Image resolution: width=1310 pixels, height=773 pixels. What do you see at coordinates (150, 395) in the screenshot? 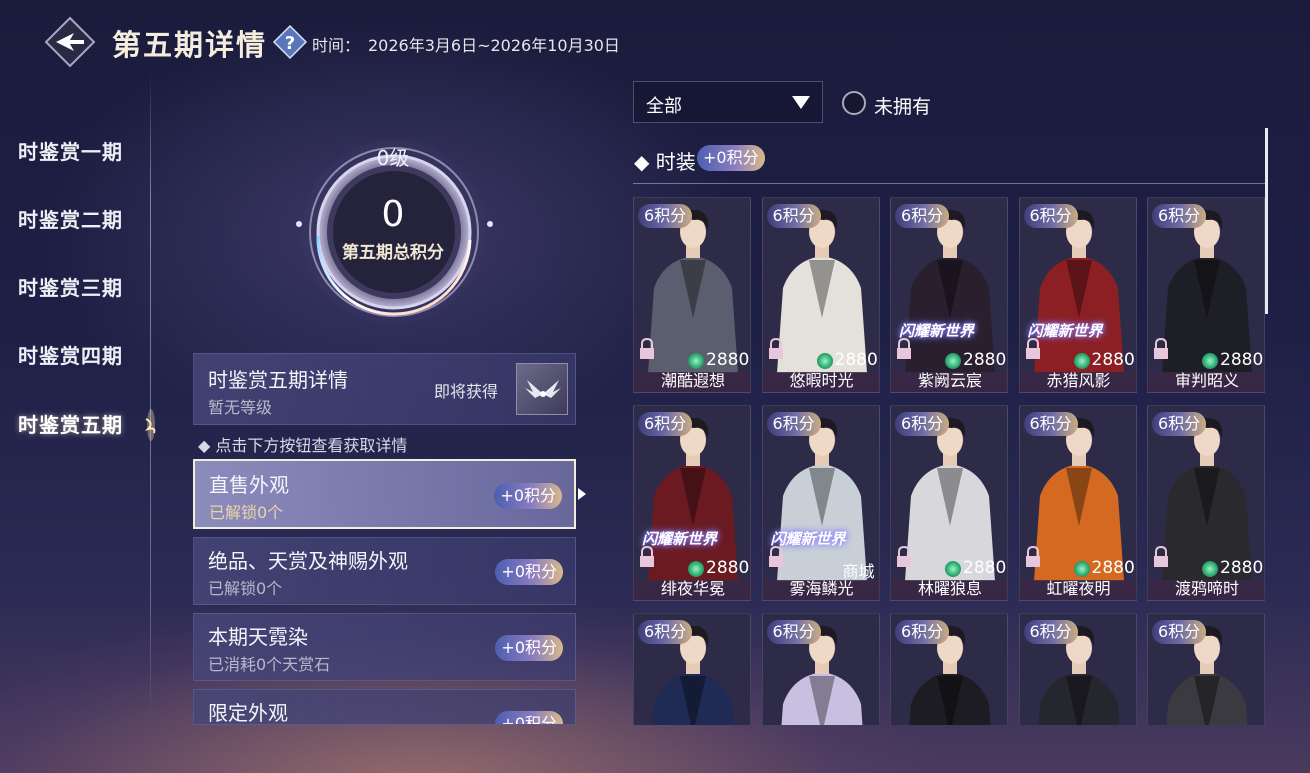
I see `tab-divider` at bounding box center [150, 395].